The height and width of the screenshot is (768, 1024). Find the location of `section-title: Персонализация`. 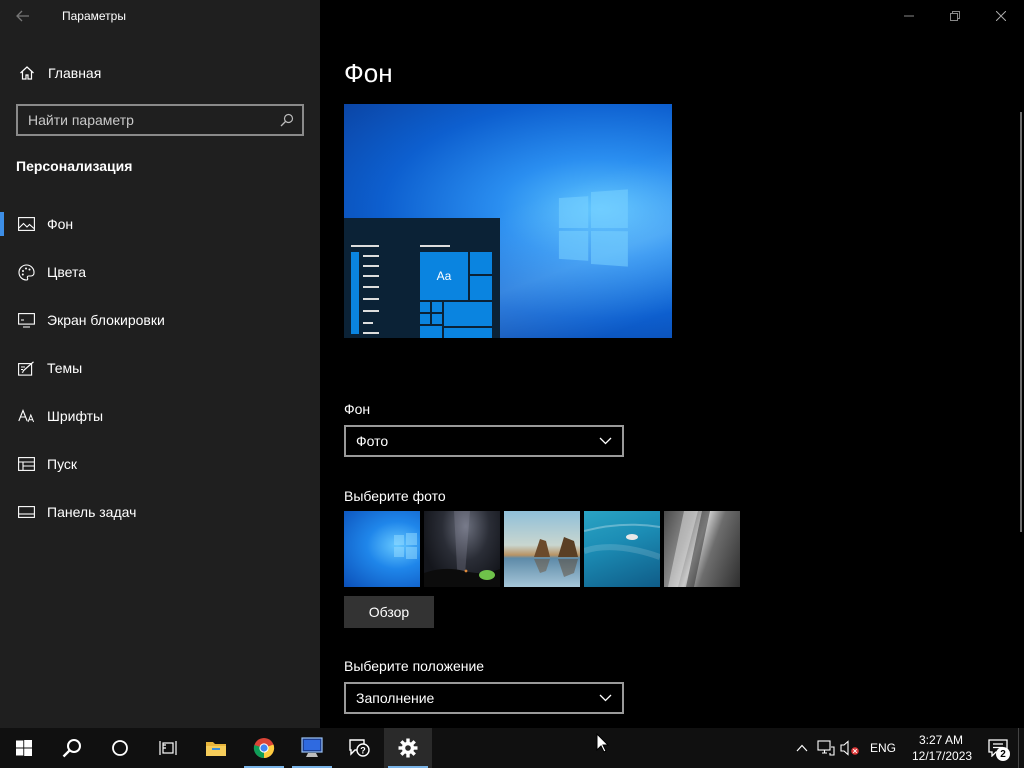

section-title: Персонализация is located at coordinates (74, 166).